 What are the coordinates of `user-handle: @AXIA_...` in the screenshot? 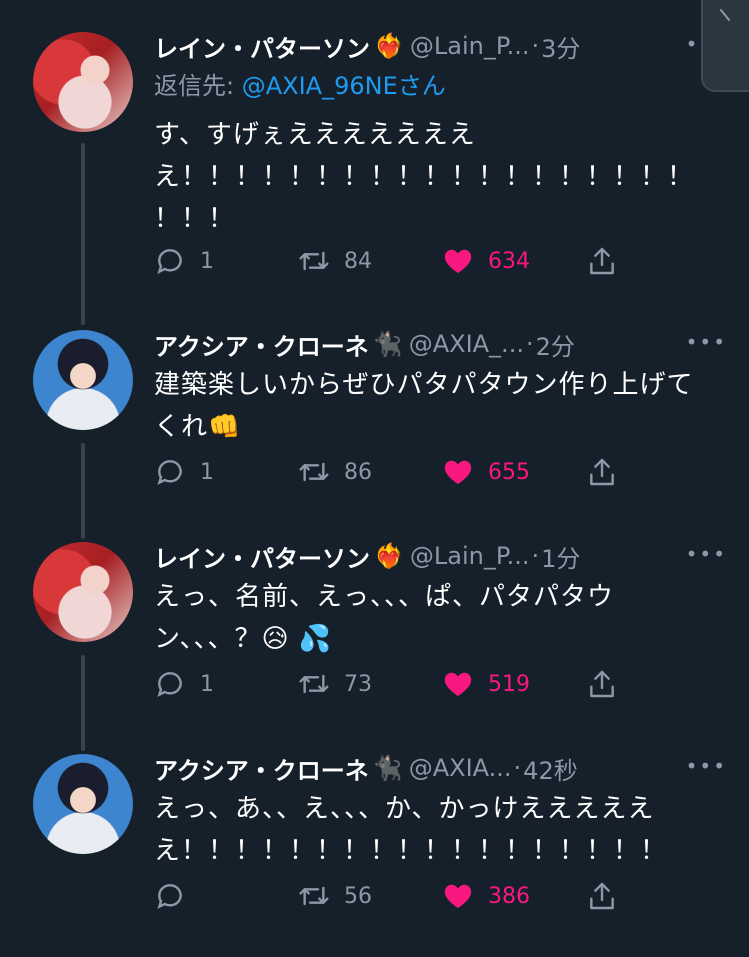 It's located at (466, 344).